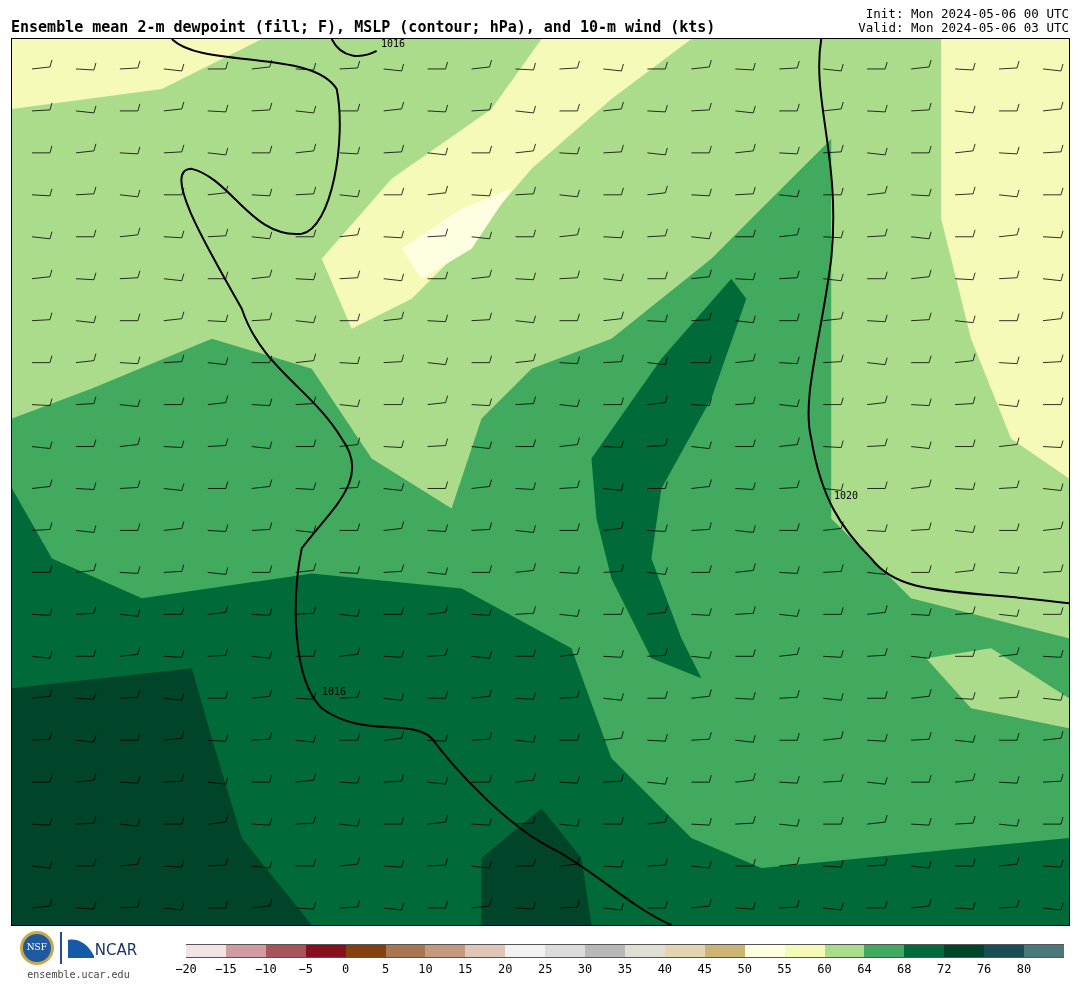  I want to click on nsf-logo: NSF, so click(36, 948).